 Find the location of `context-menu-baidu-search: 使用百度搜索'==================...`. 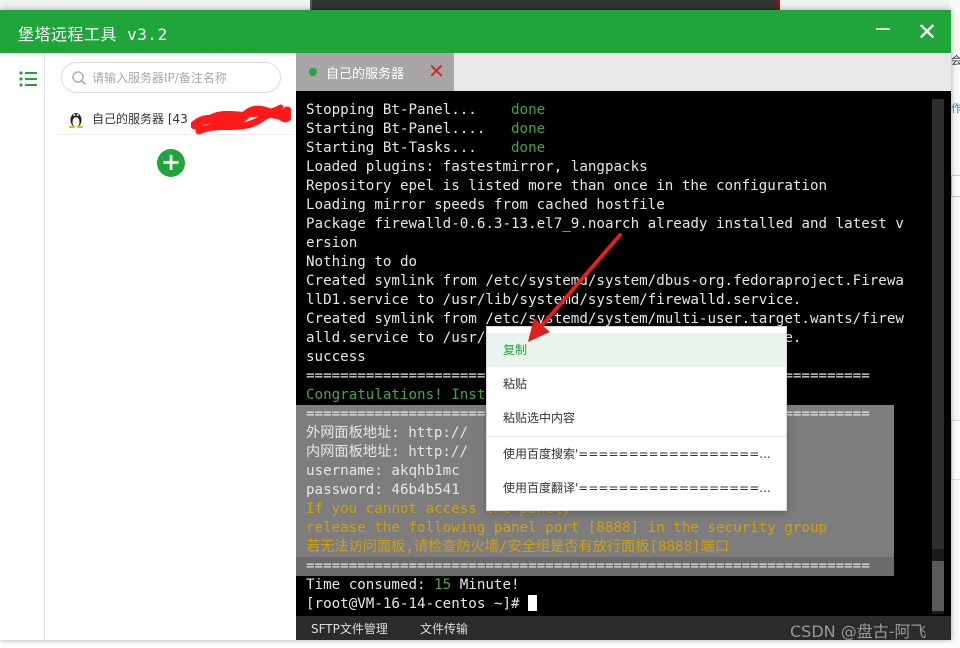

context-menu-baidu-search: 使用百度搜索'==================... is located at coordinates (636, 454).